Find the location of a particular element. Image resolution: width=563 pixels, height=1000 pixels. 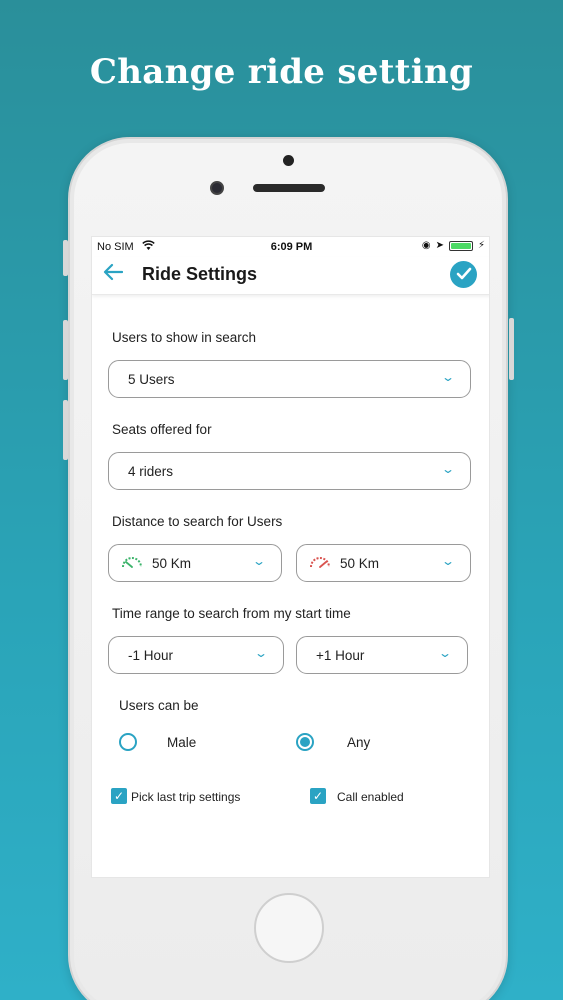

users-search-label: Users to show in search is located at coordinates (184, 337).